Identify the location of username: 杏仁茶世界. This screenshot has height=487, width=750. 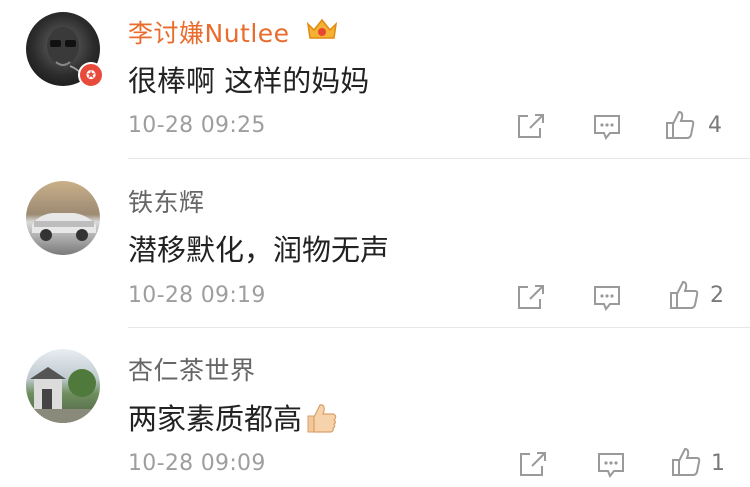
(192, 369).